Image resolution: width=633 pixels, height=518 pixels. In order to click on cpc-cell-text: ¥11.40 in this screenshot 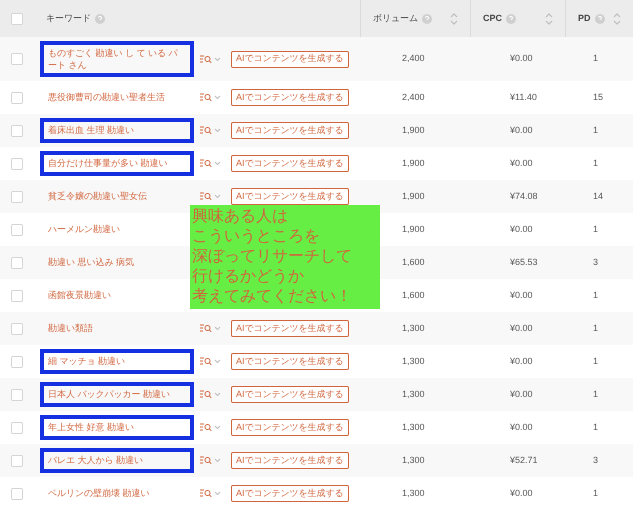, I will do `click(523, 97)`.